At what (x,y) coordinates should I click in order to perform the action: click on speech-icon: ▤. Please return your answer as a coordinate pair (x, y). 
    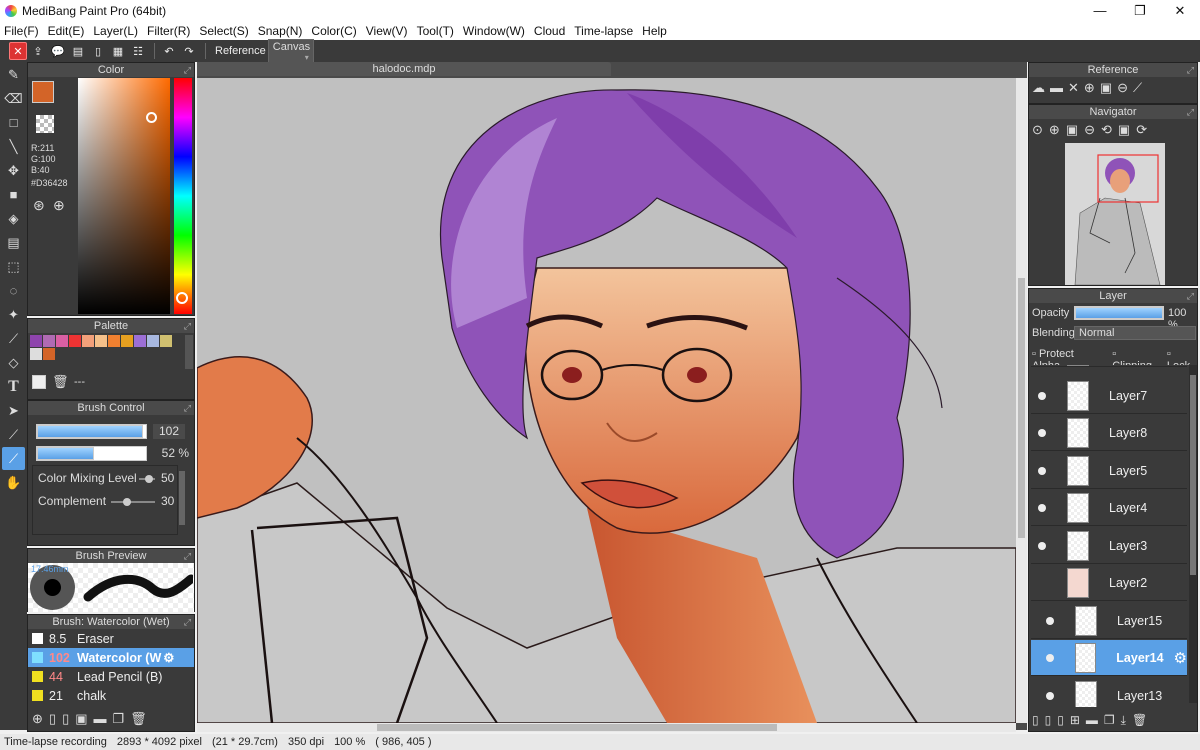
    Looking at the image, I should click on (78, 51).